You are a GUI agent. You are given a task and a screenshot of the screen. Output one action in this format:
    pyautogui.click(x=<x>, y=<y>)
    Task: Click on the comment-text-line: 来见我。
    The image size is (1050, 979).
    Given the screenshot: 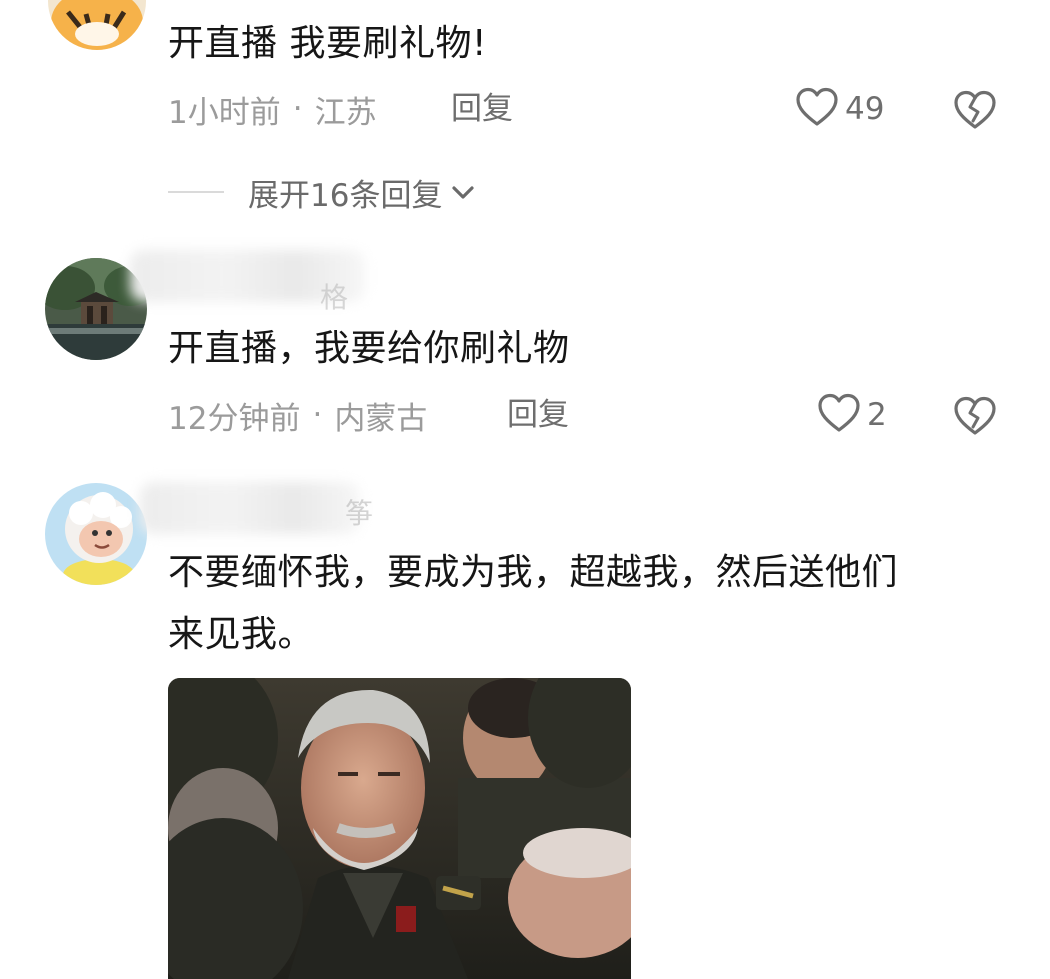 What is the action you would take?
    pyautogui.click(x=241, y=634)
    